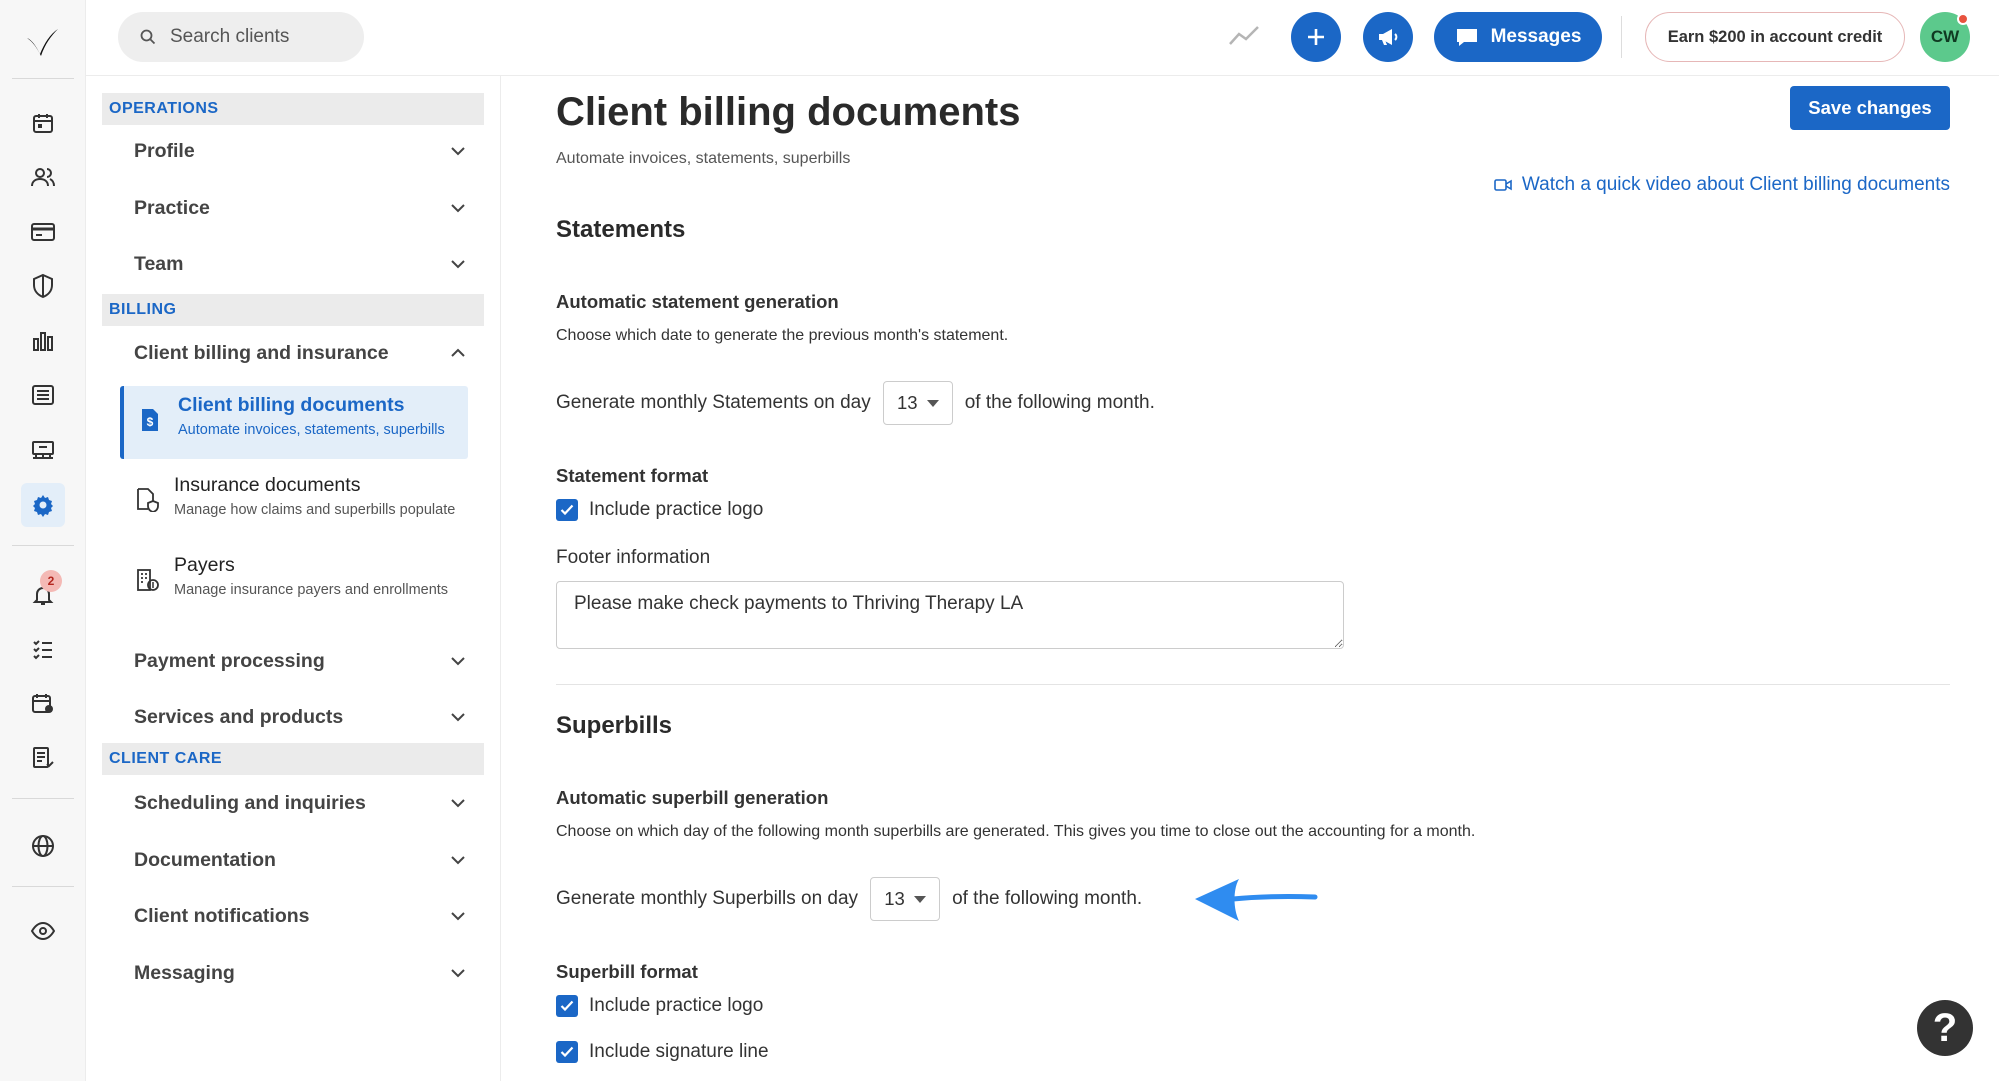 The width and height of the screenshot is (1999, 1081). What do you see at coordinates (905, 899) in the screenshot?
I see `superbill-day-select: 13` at bounding box center [905, 899].